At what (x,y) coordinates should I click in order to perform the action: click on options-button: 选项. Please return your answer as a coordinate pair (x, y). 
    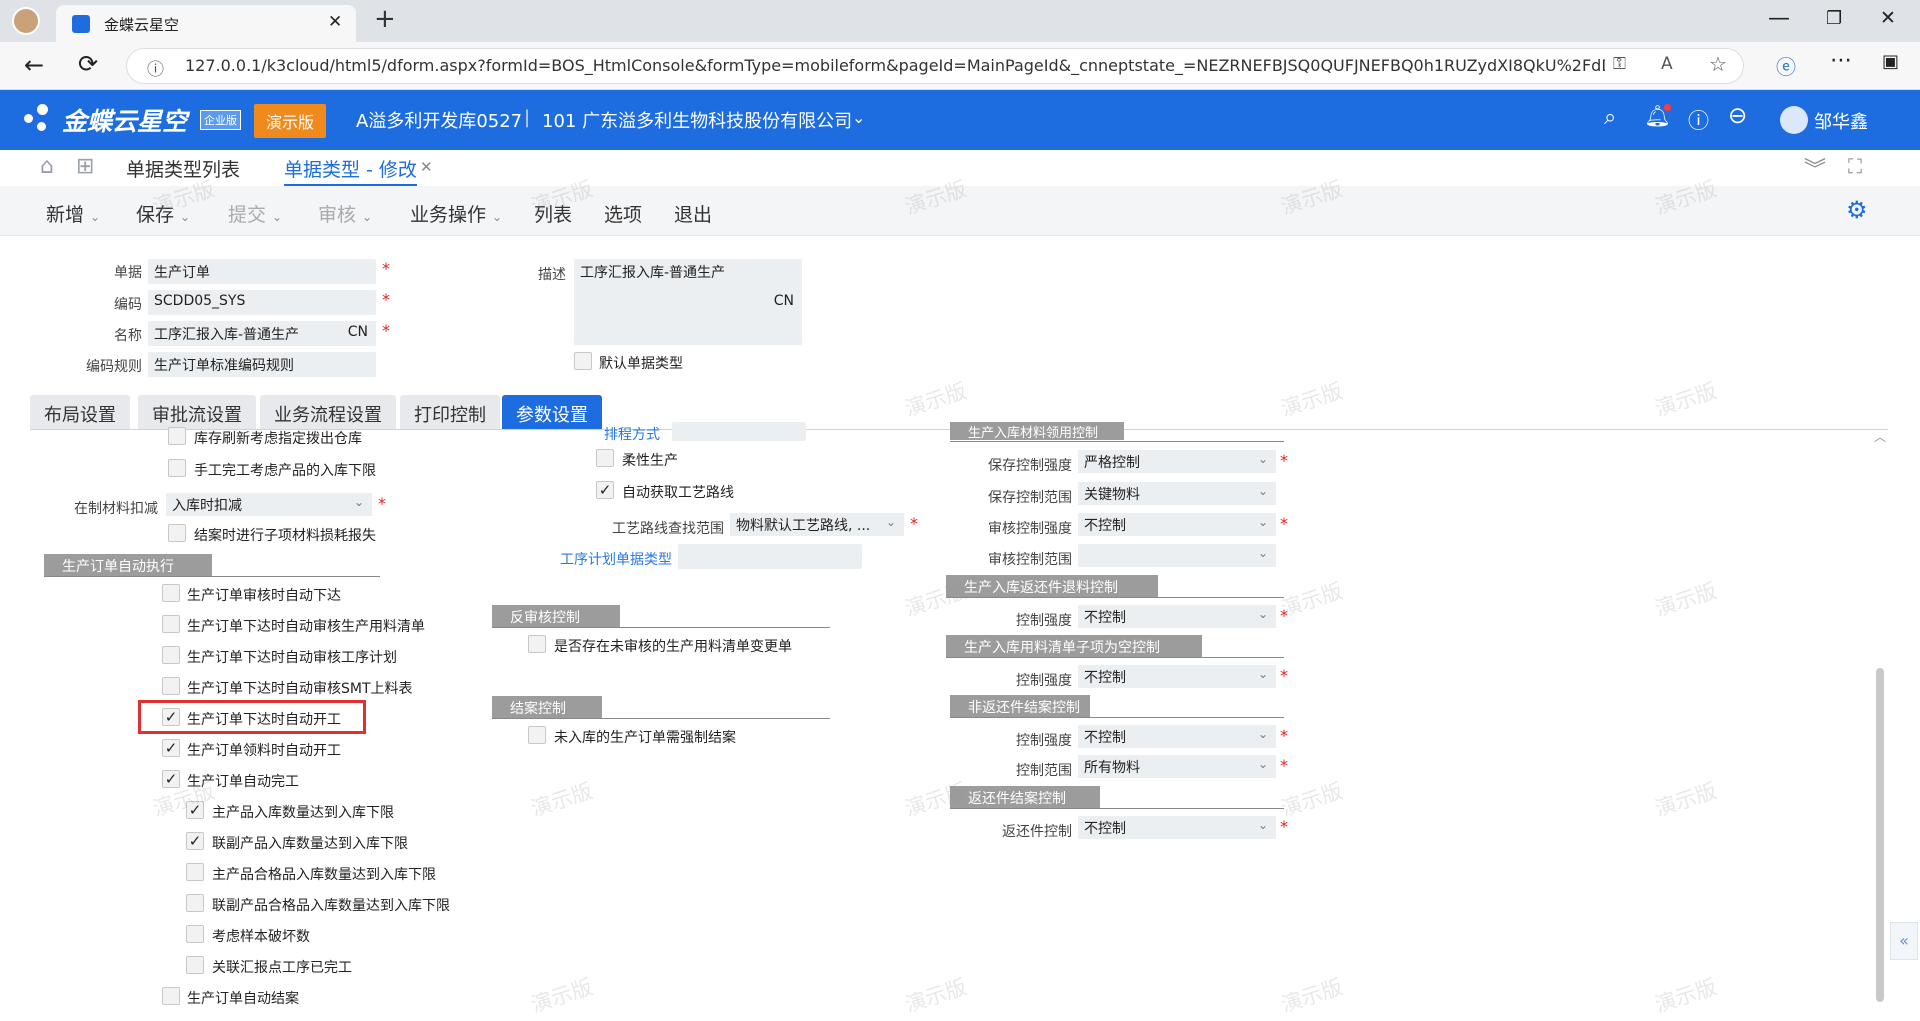
    Looking at the image, I should click on (623, 213).